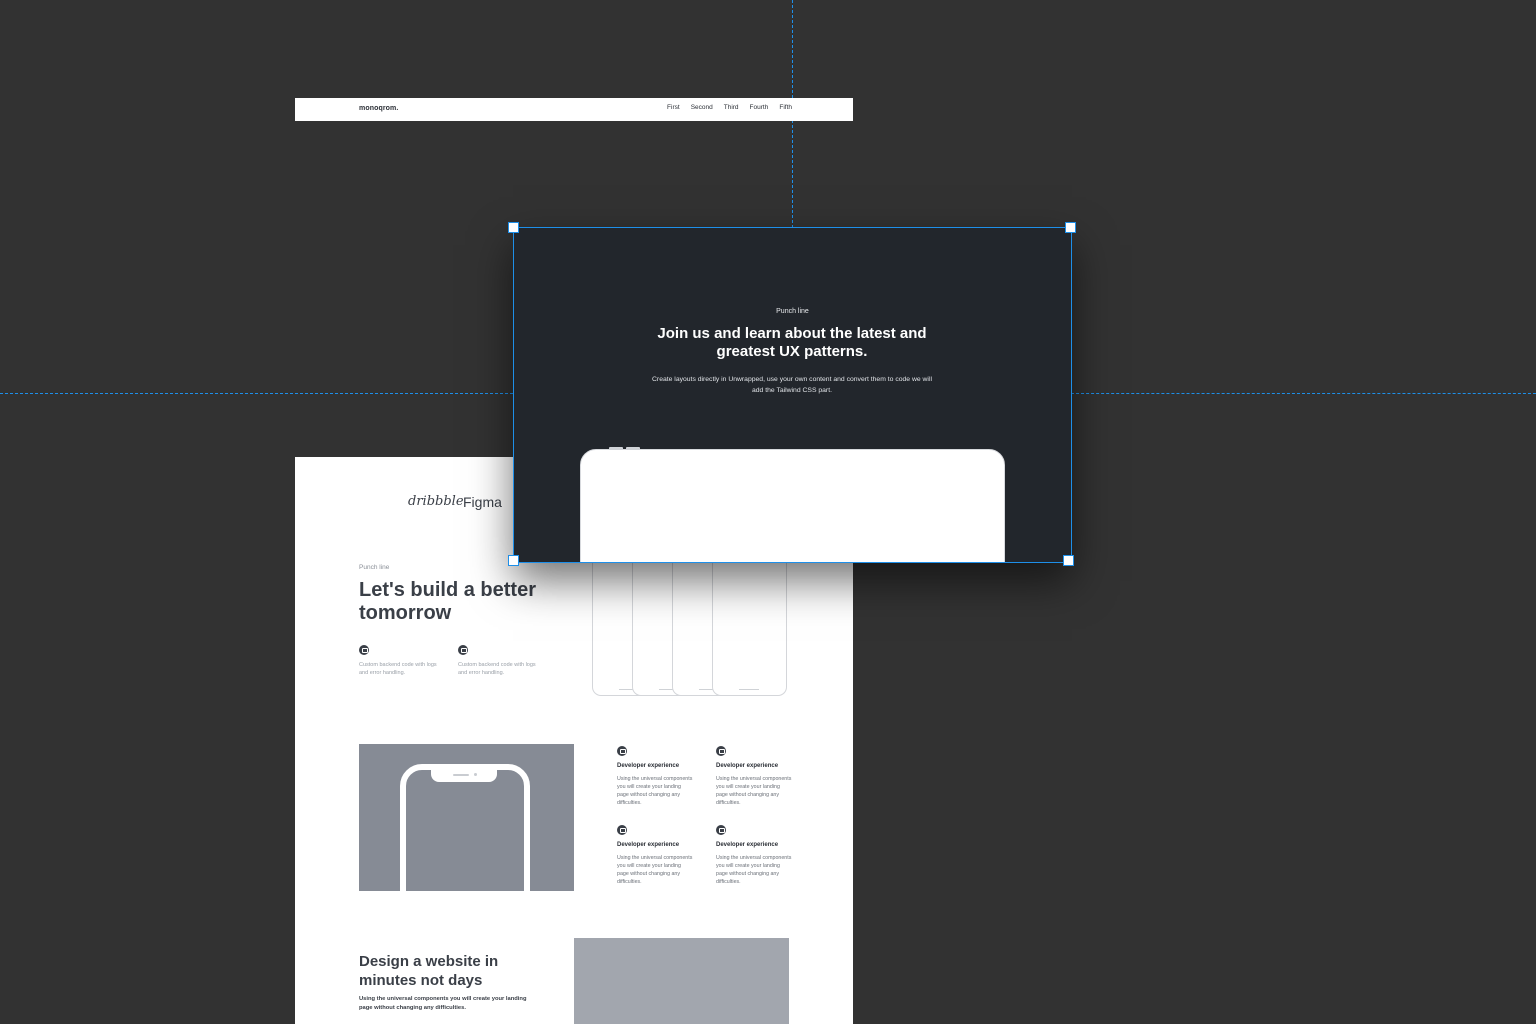 The image size is (1536, 1024). I want to click on resize-handle-top-left, so click(513, 227).